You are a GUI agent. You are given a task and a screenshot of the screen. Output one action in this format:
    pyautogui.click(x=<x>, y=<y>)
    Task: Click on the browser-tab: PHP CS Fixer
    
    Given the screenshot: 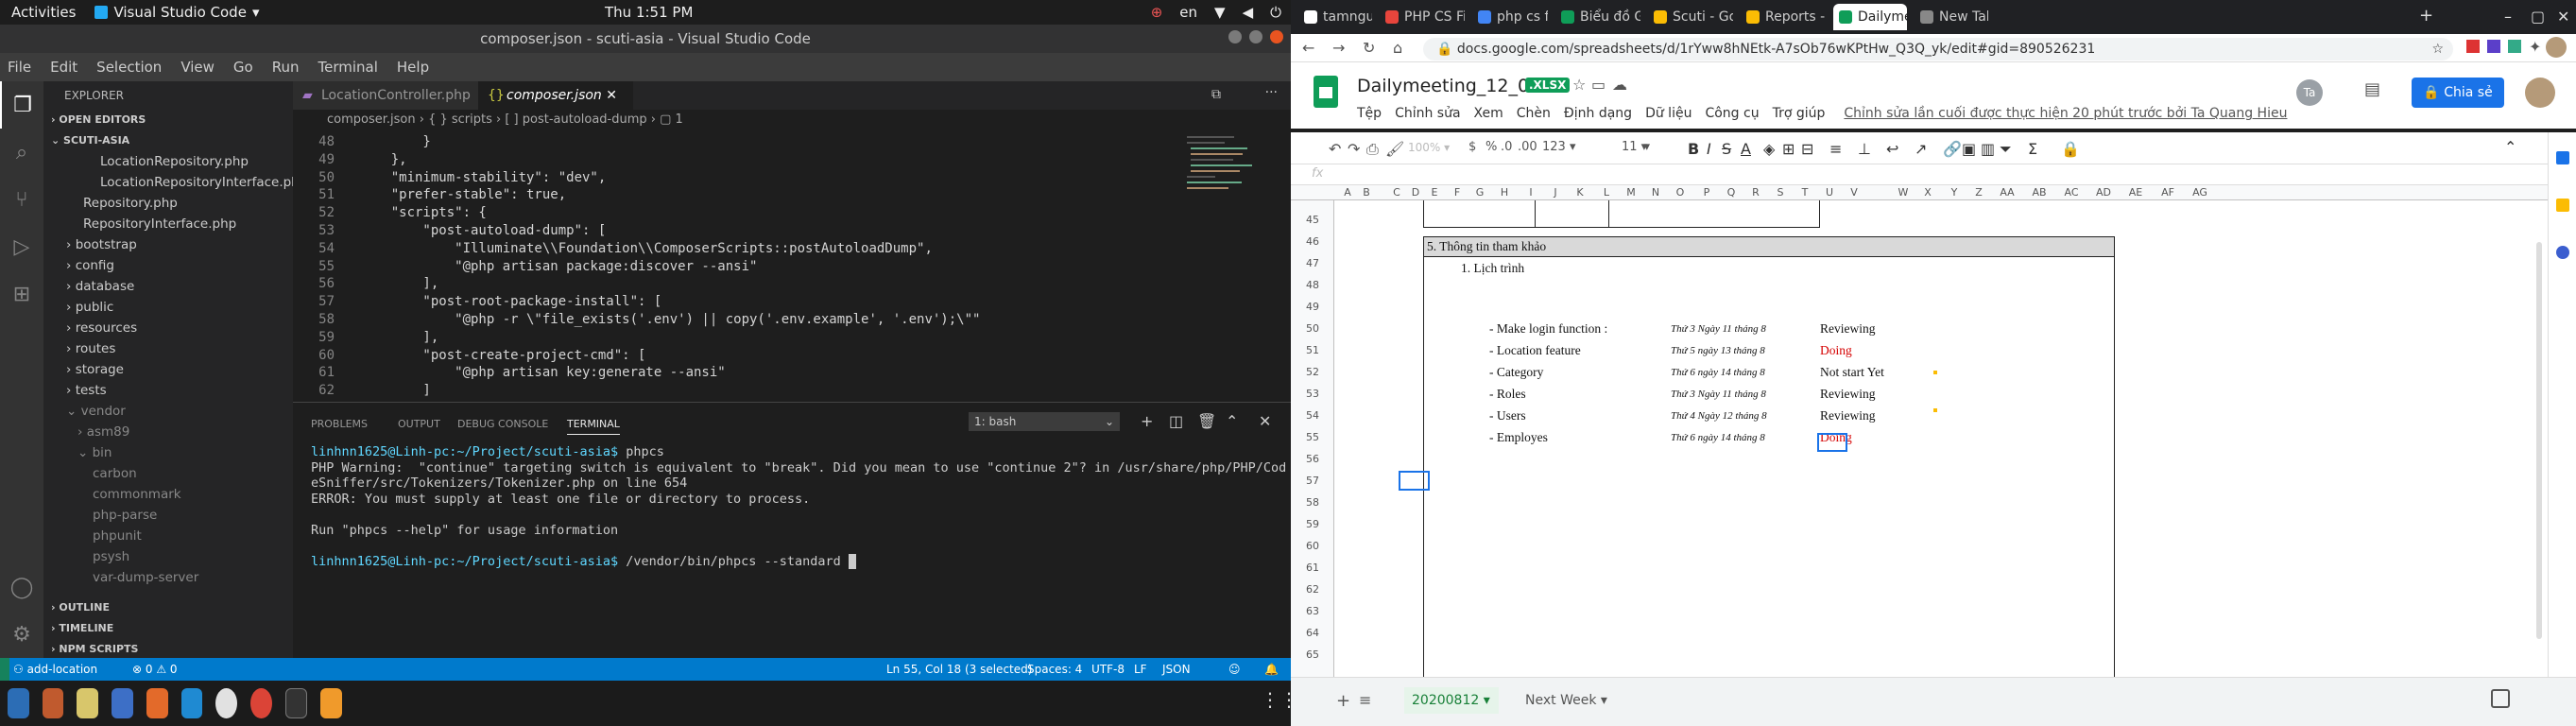 What is the action you would take?
    pyautogui.click(x=1422, y=17)
    